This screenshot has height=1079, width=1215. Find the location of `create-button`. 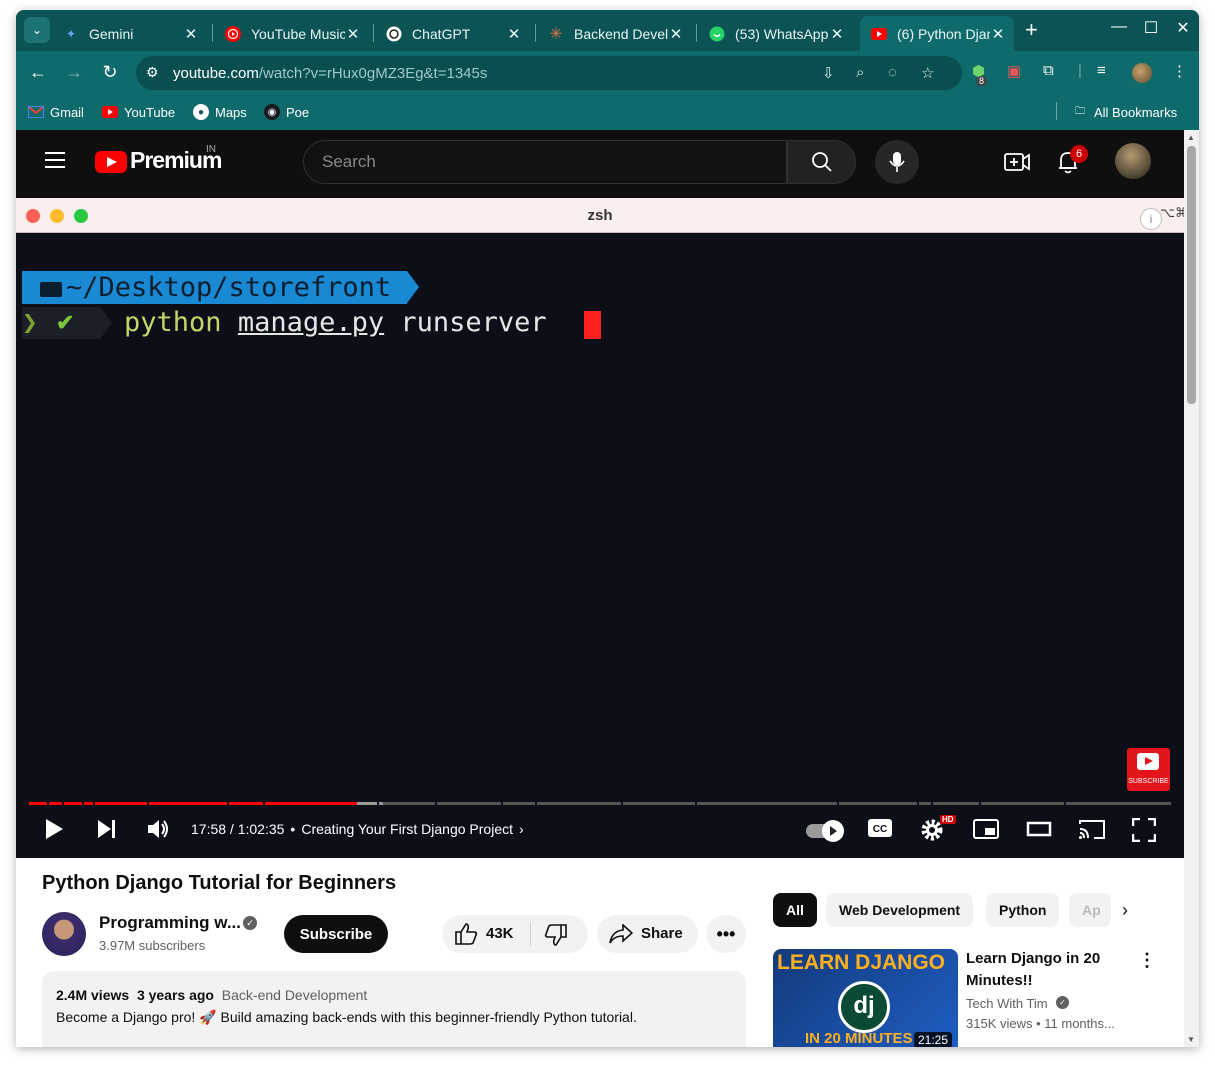

create-button is located at coordinates (1017, 164).